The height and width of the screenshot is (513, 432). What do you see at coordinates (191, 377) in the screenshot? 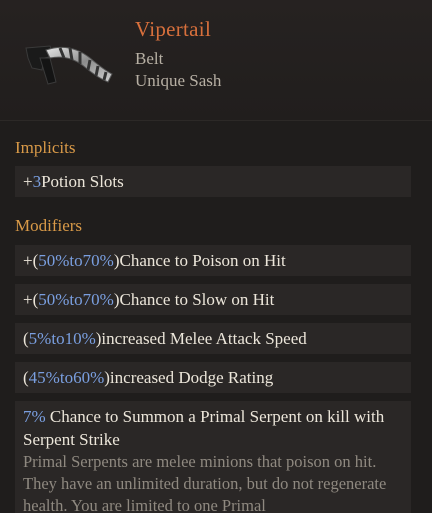
I see `modifier-text: increased Dodge Rating` at bounding box center [191, 377].